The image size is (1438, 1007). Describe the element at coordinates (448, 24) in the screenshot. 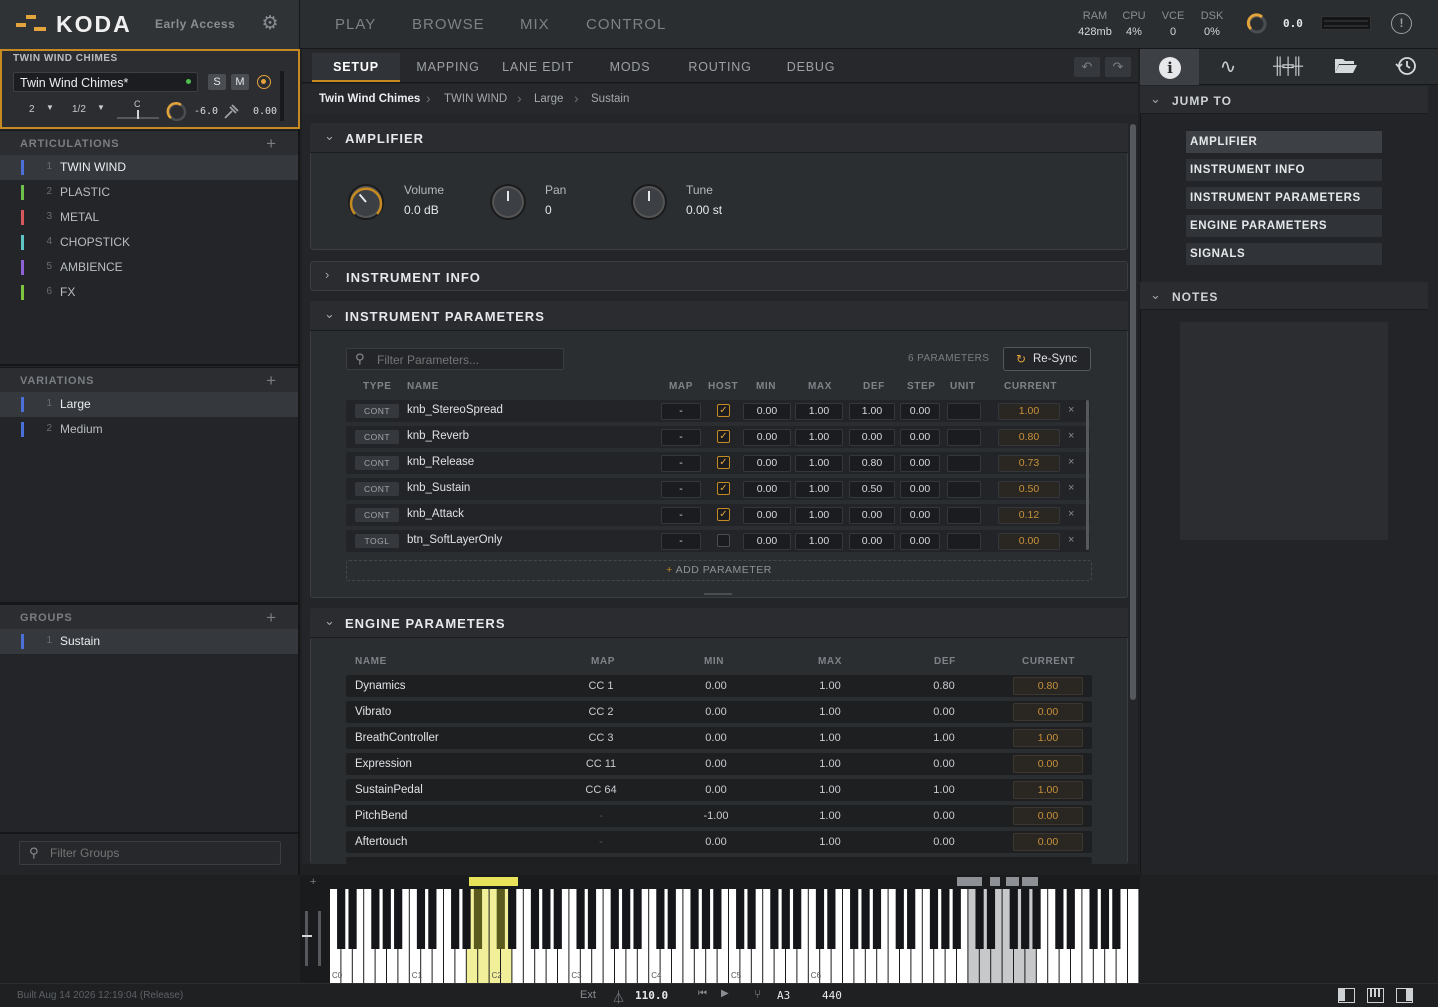

I see `nav-browse: BROWSE` at that location.